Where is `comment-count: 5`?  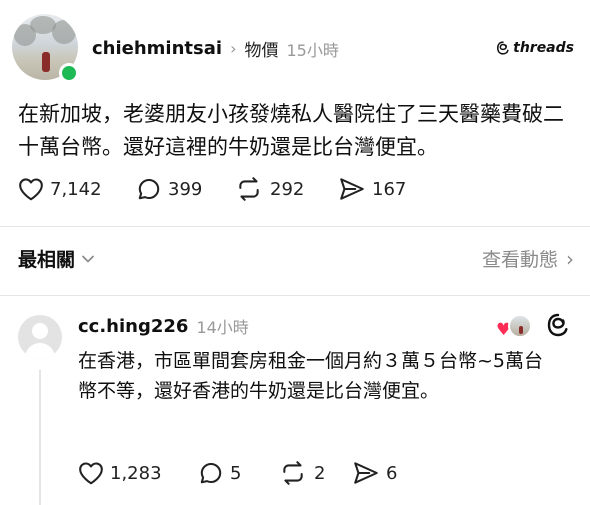
comment-count: 5 is located at coordinates (236, 473).